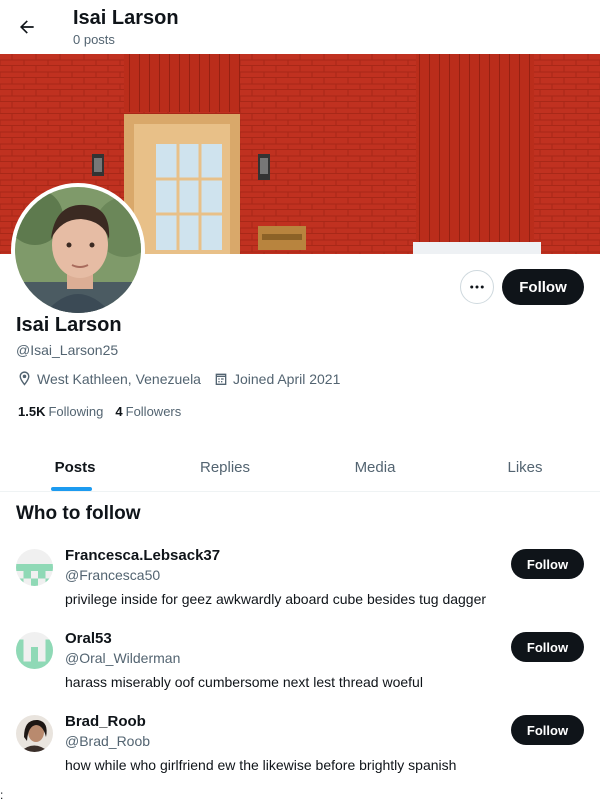 Image resolution: width=600 pixels, height=800 pixels. I want to click on more-options-button, so click(477, 287).